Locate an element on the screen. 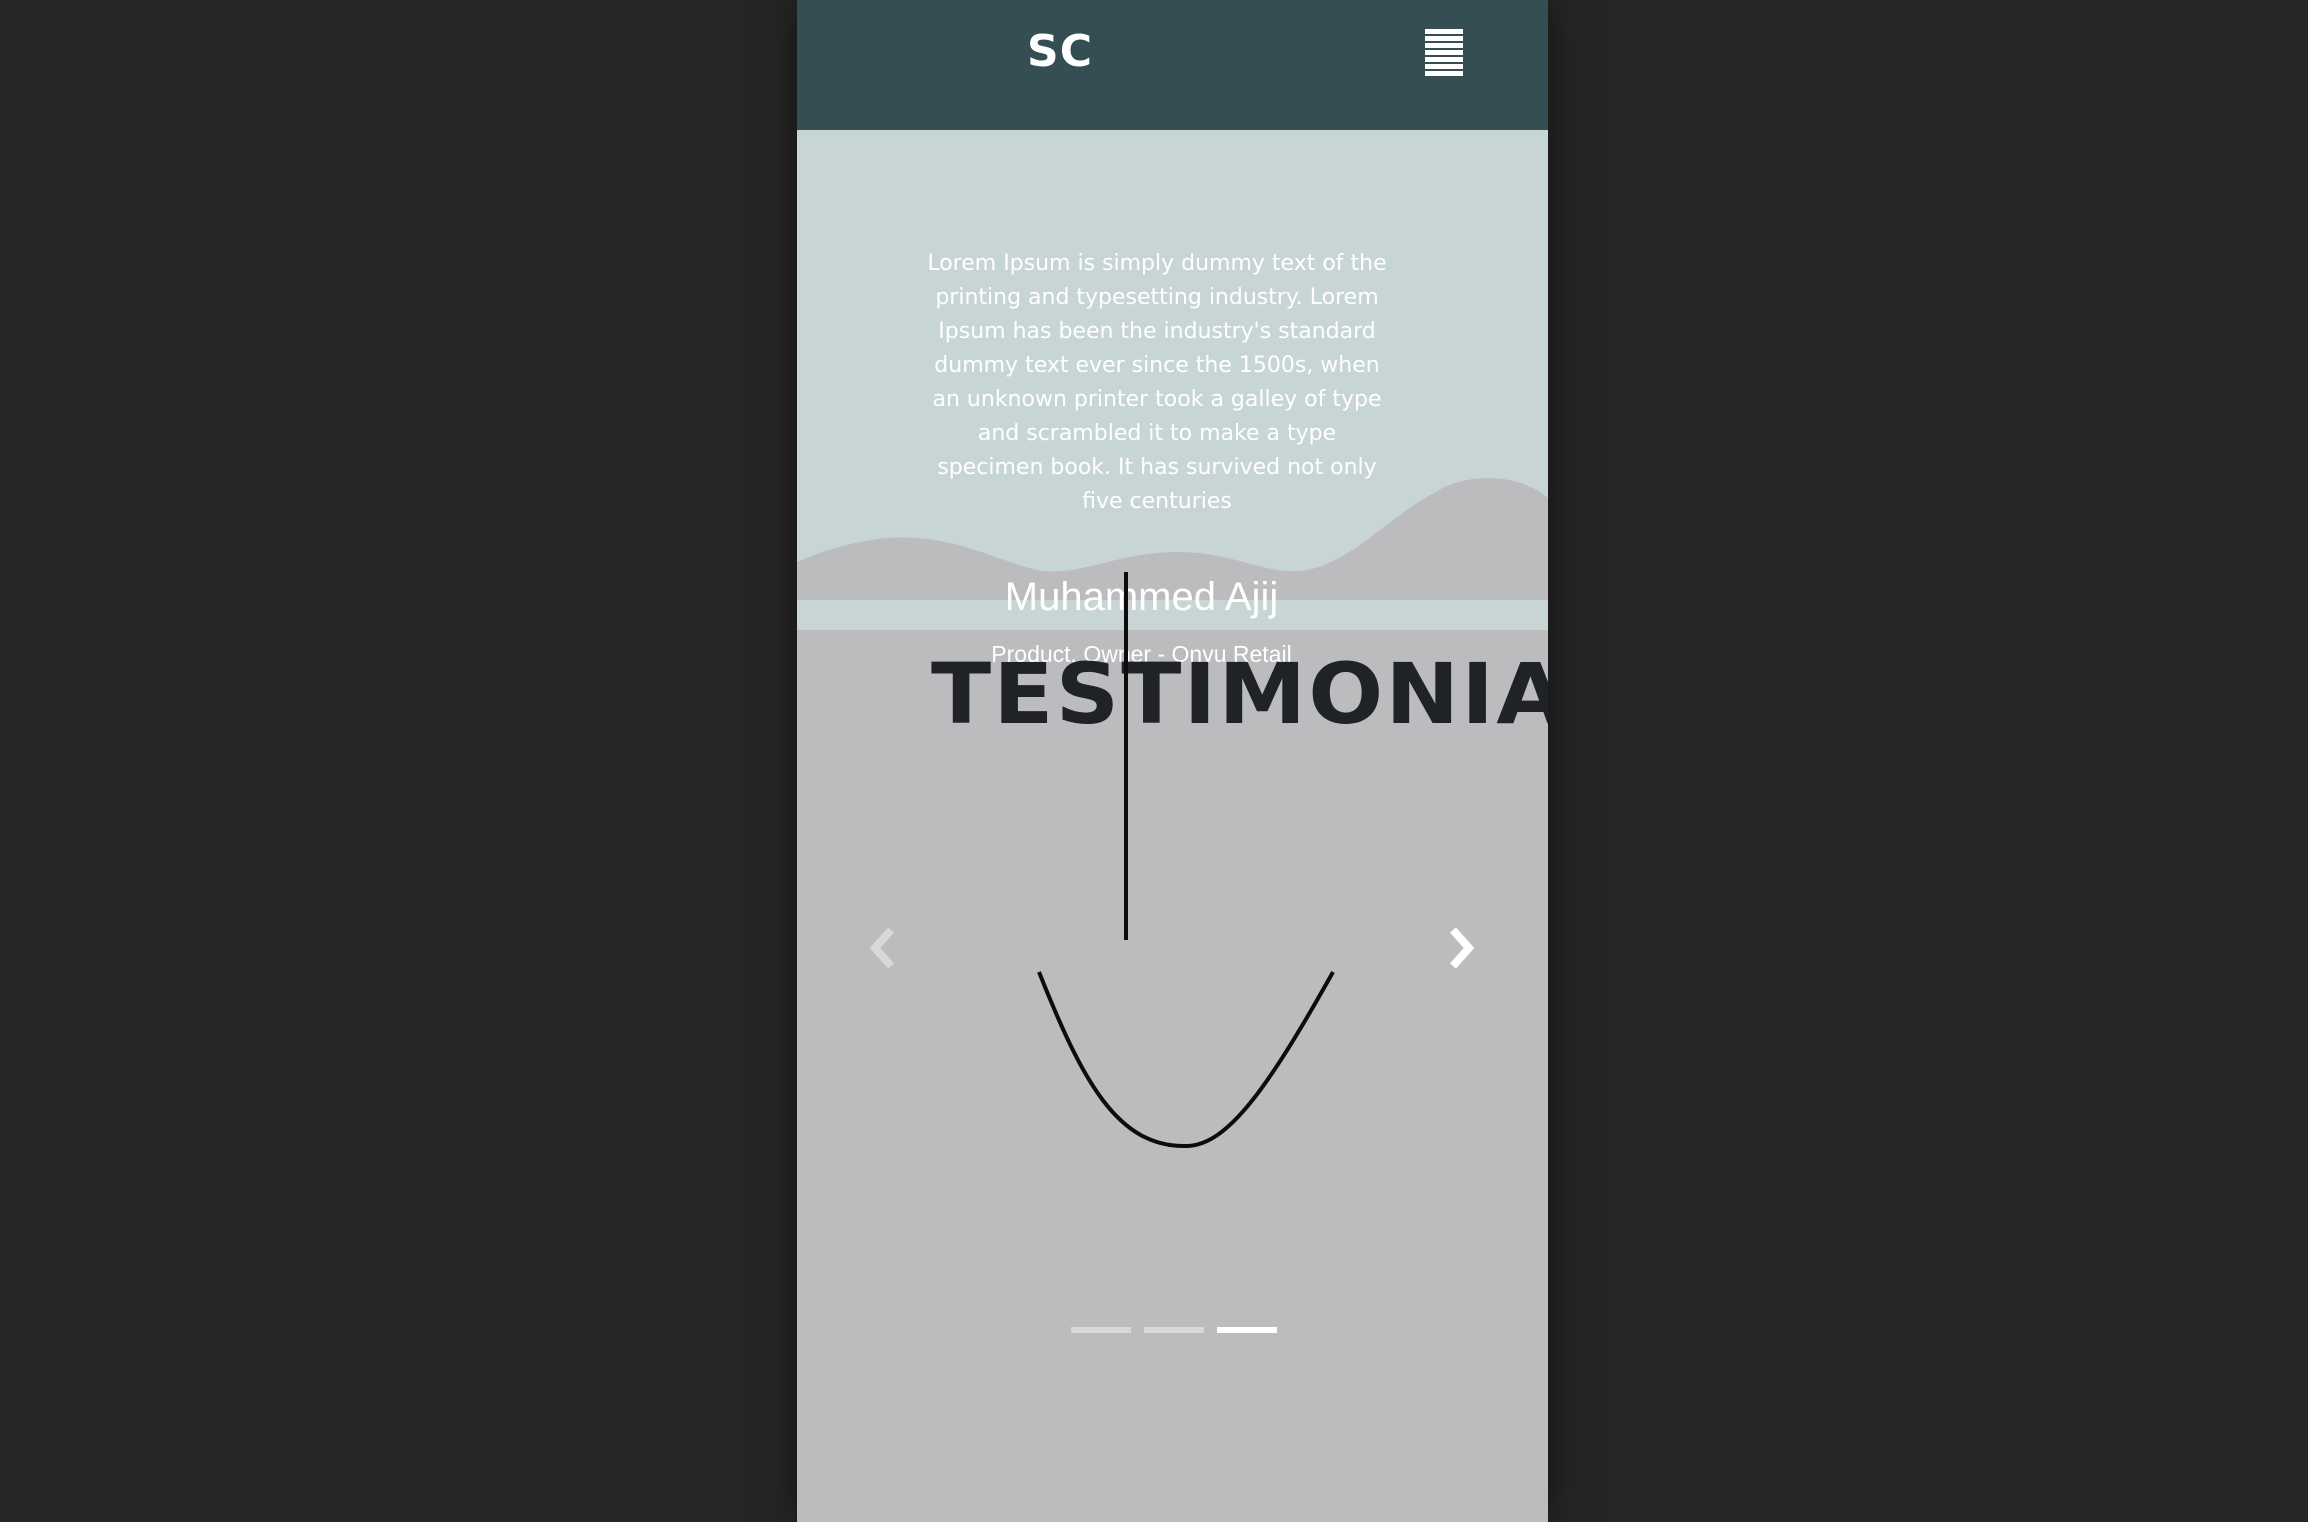  carousel-indicators is located at coordinates (1176, 1331).